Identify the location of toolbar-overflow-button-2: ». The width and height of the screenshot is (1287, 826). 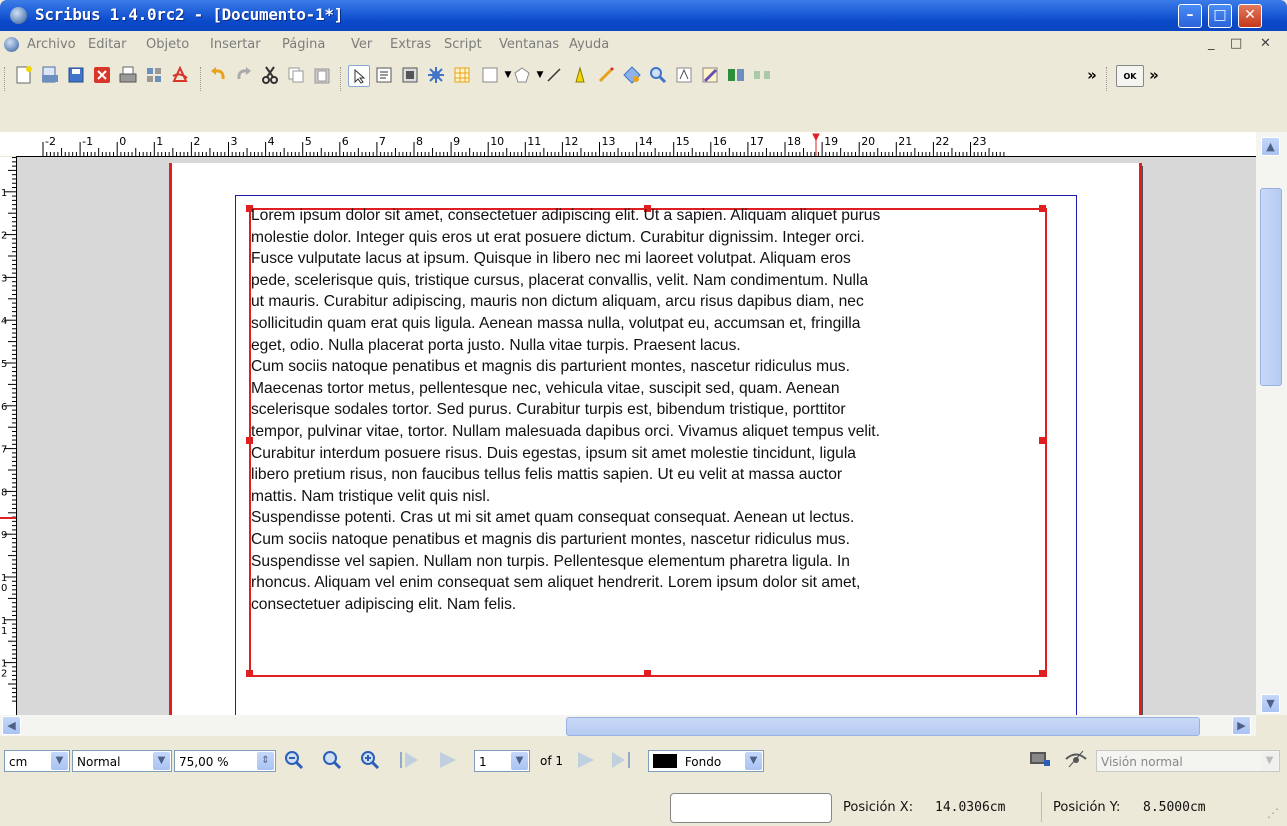
(1154, 75).